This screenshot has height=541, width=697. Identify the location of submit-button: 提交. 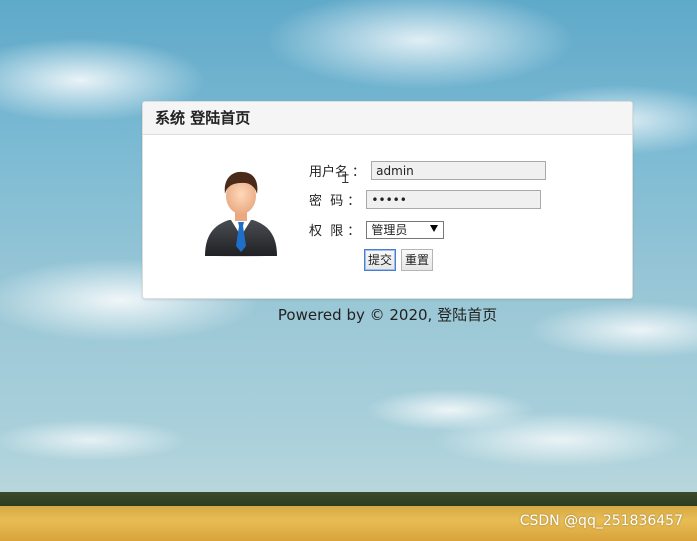
(380, 260).